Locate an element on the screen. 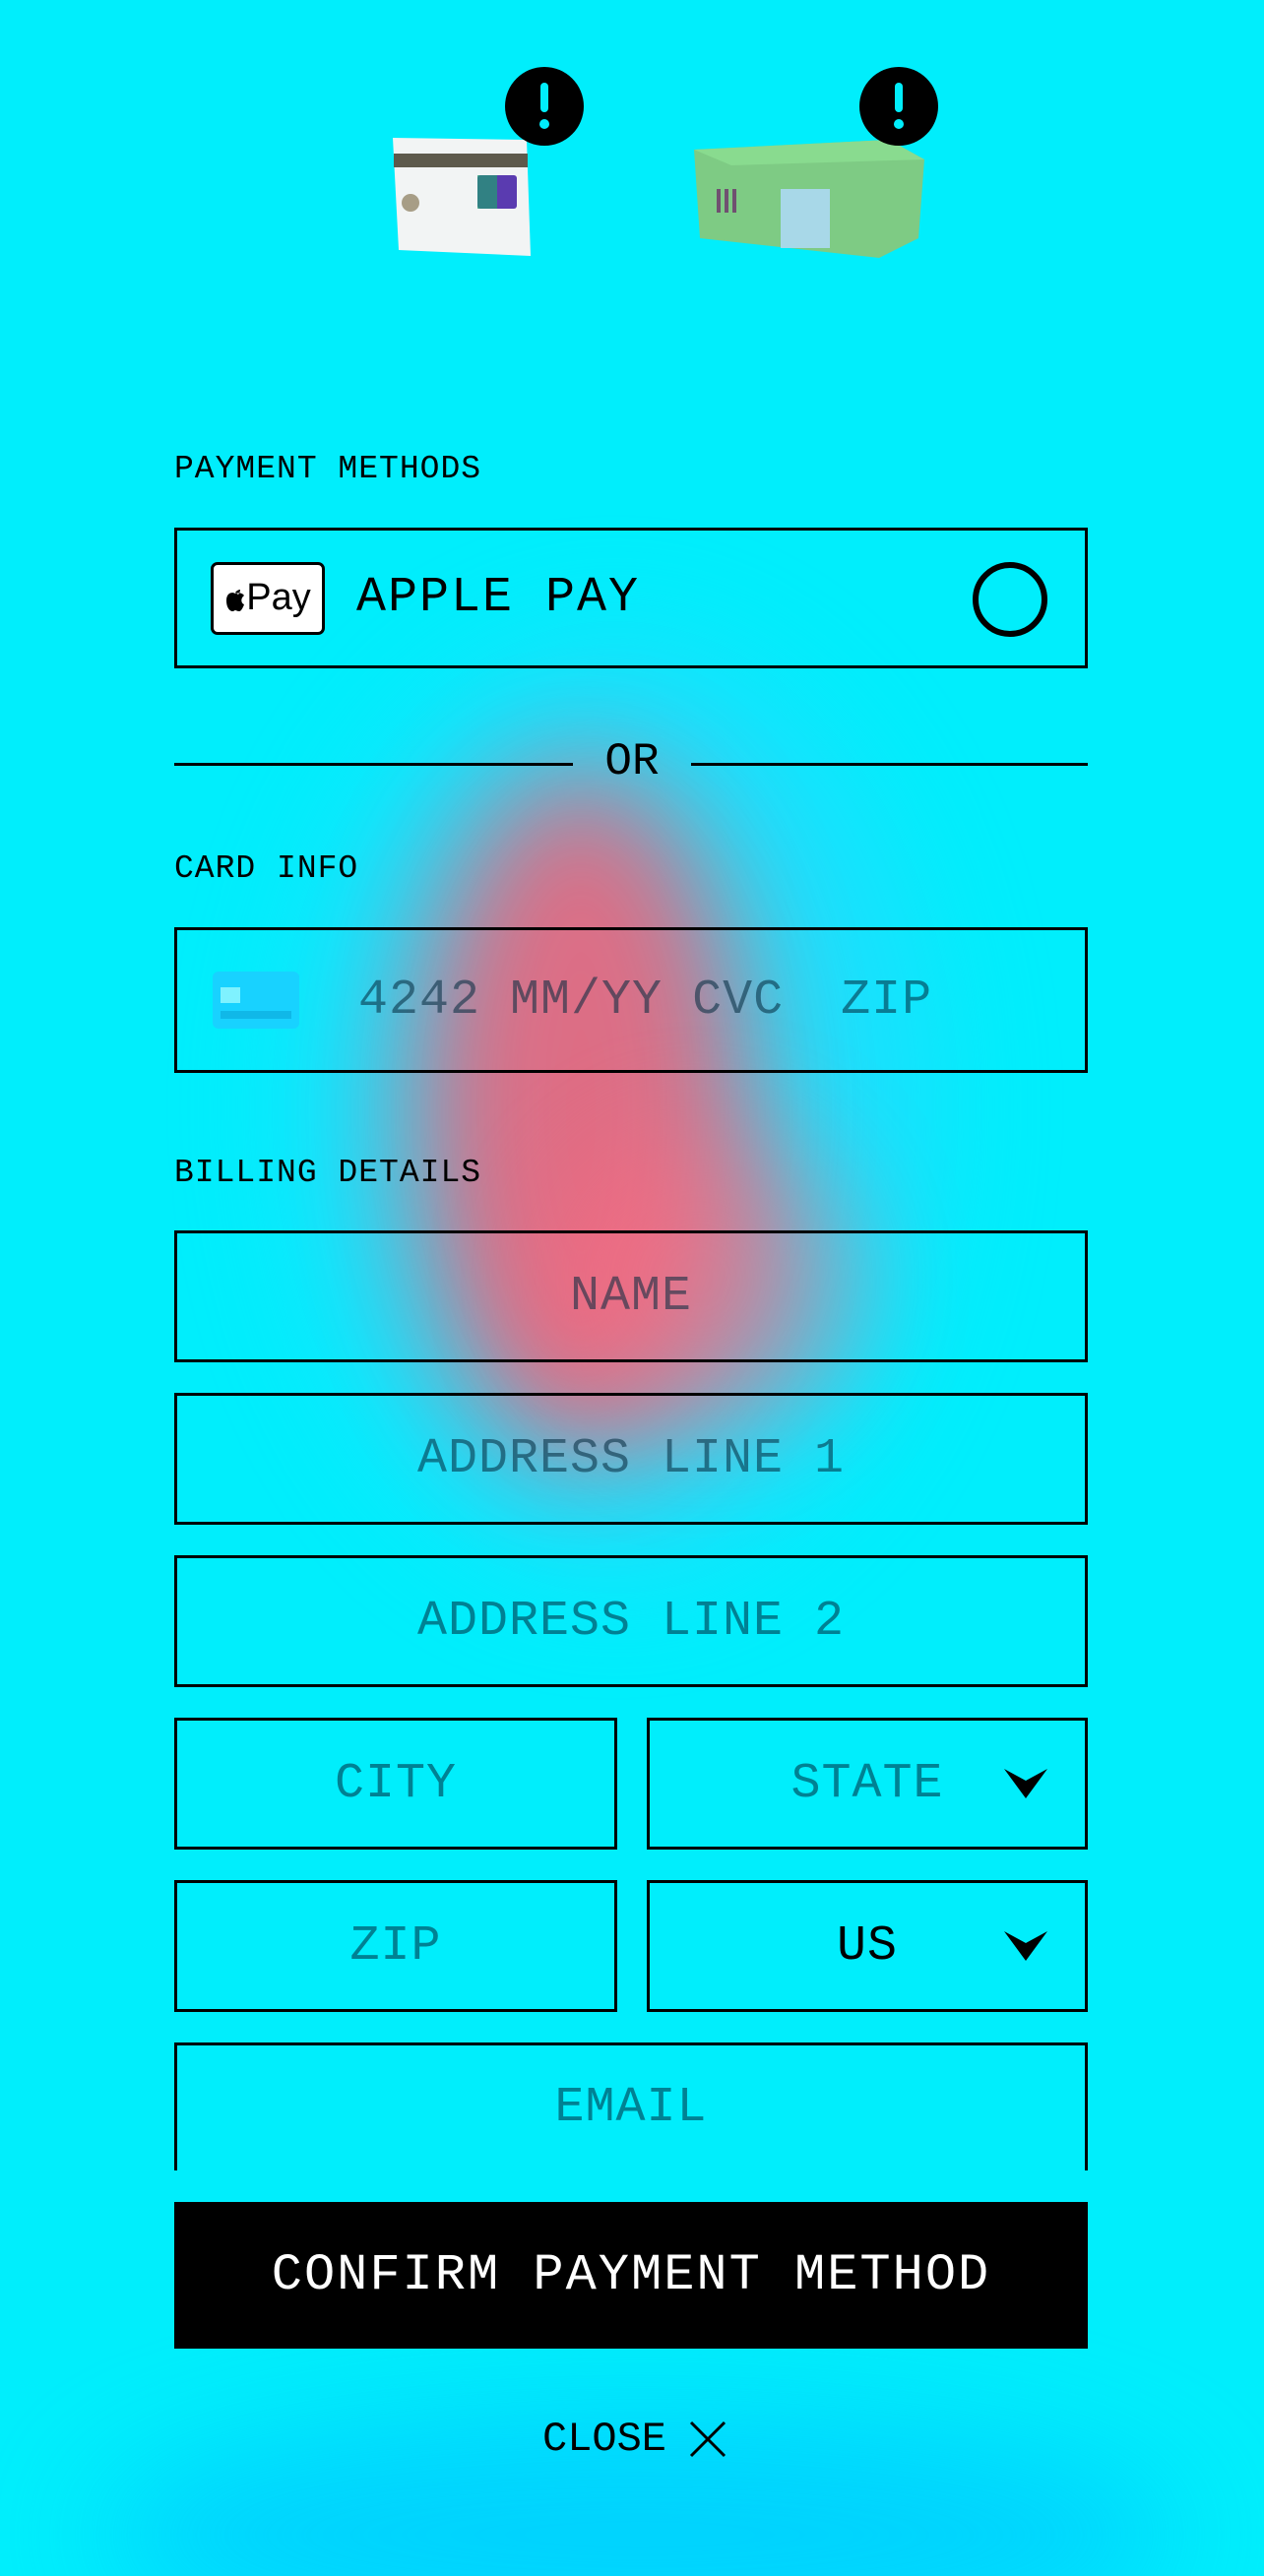 The image size is (1264, 2576). name-input: NAME is located at coordinates (631, 1296).